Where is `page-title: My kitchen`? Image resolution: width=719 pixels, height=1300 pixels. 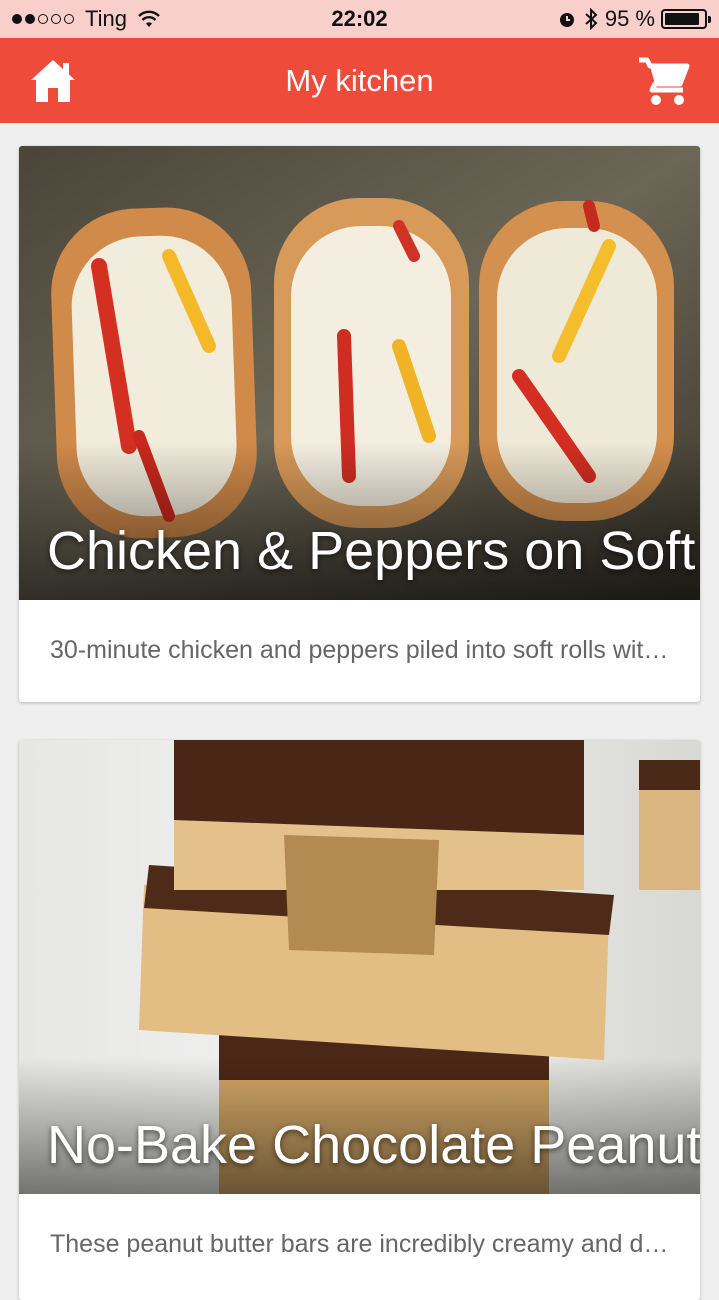
page-title: My kitchen is located at coordinates (359, 80).